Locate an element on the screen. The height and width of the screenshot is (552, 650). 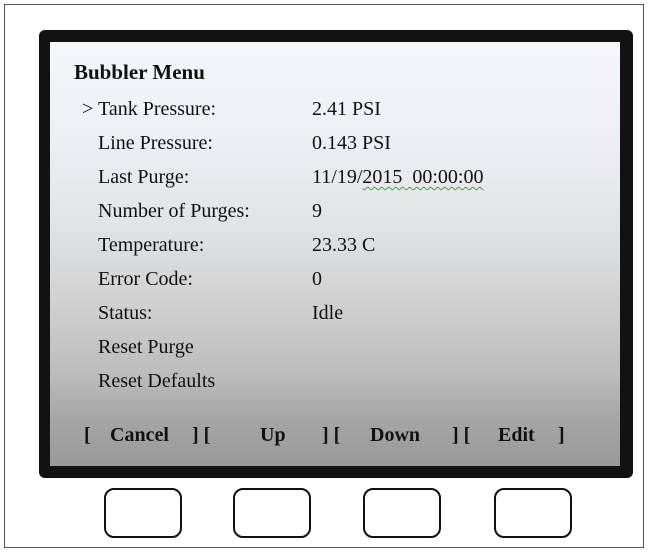
menu-item-value: 9 is located at coordinates (317, 211).